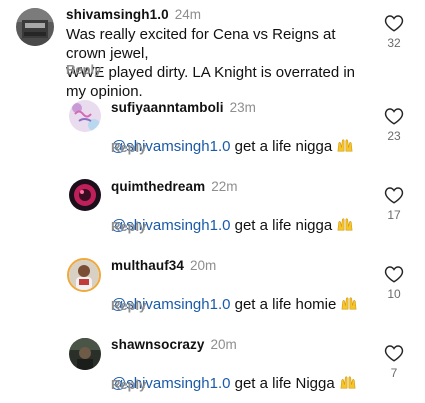 The width and height of the screenshot is (425, 403). I want to click on like-control: 17, so click(394, 204).